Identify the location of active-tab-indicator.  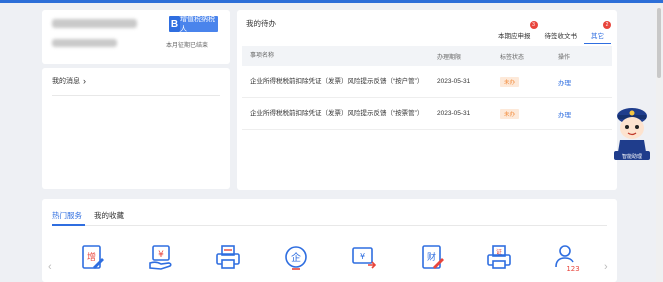
(68, 225).